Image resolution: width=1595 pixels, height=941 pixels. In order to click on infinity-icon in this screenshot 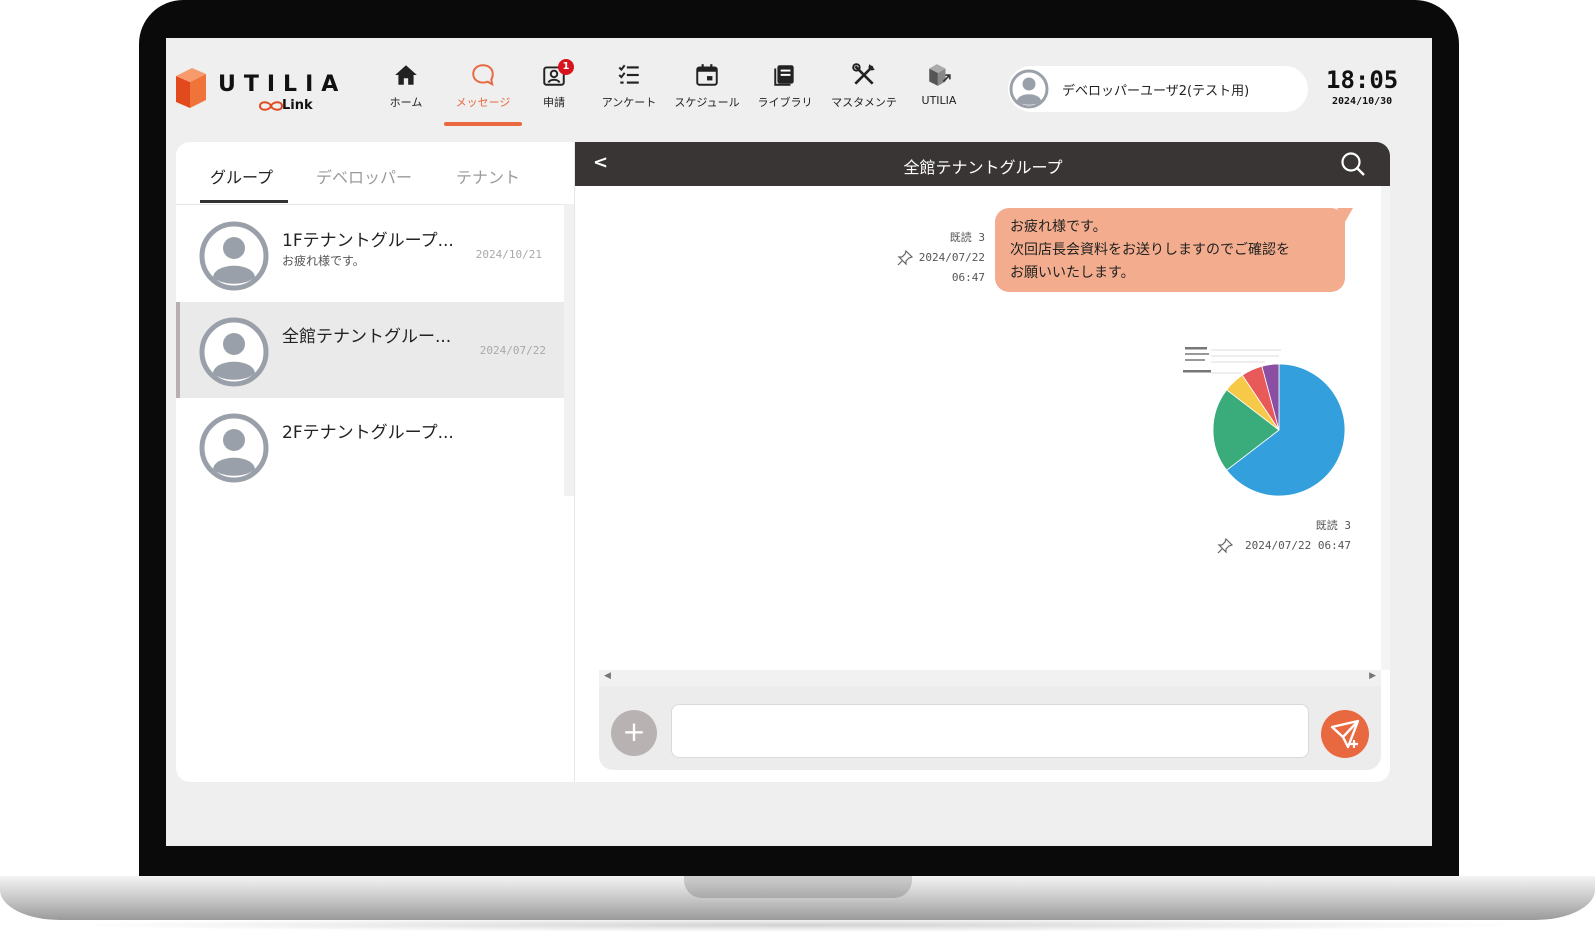, I will do `click(271, 106)`.